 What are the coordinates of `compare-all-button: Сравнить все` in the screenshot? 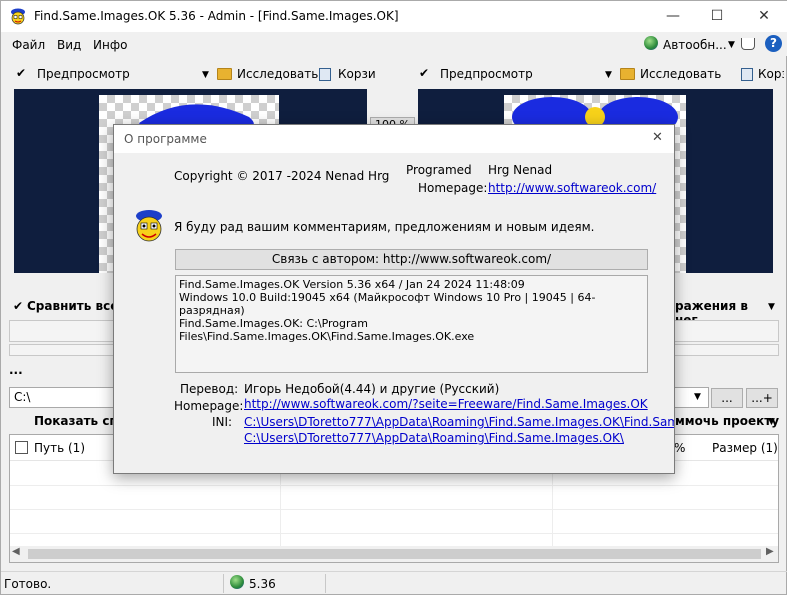 It's located at (72, 306).